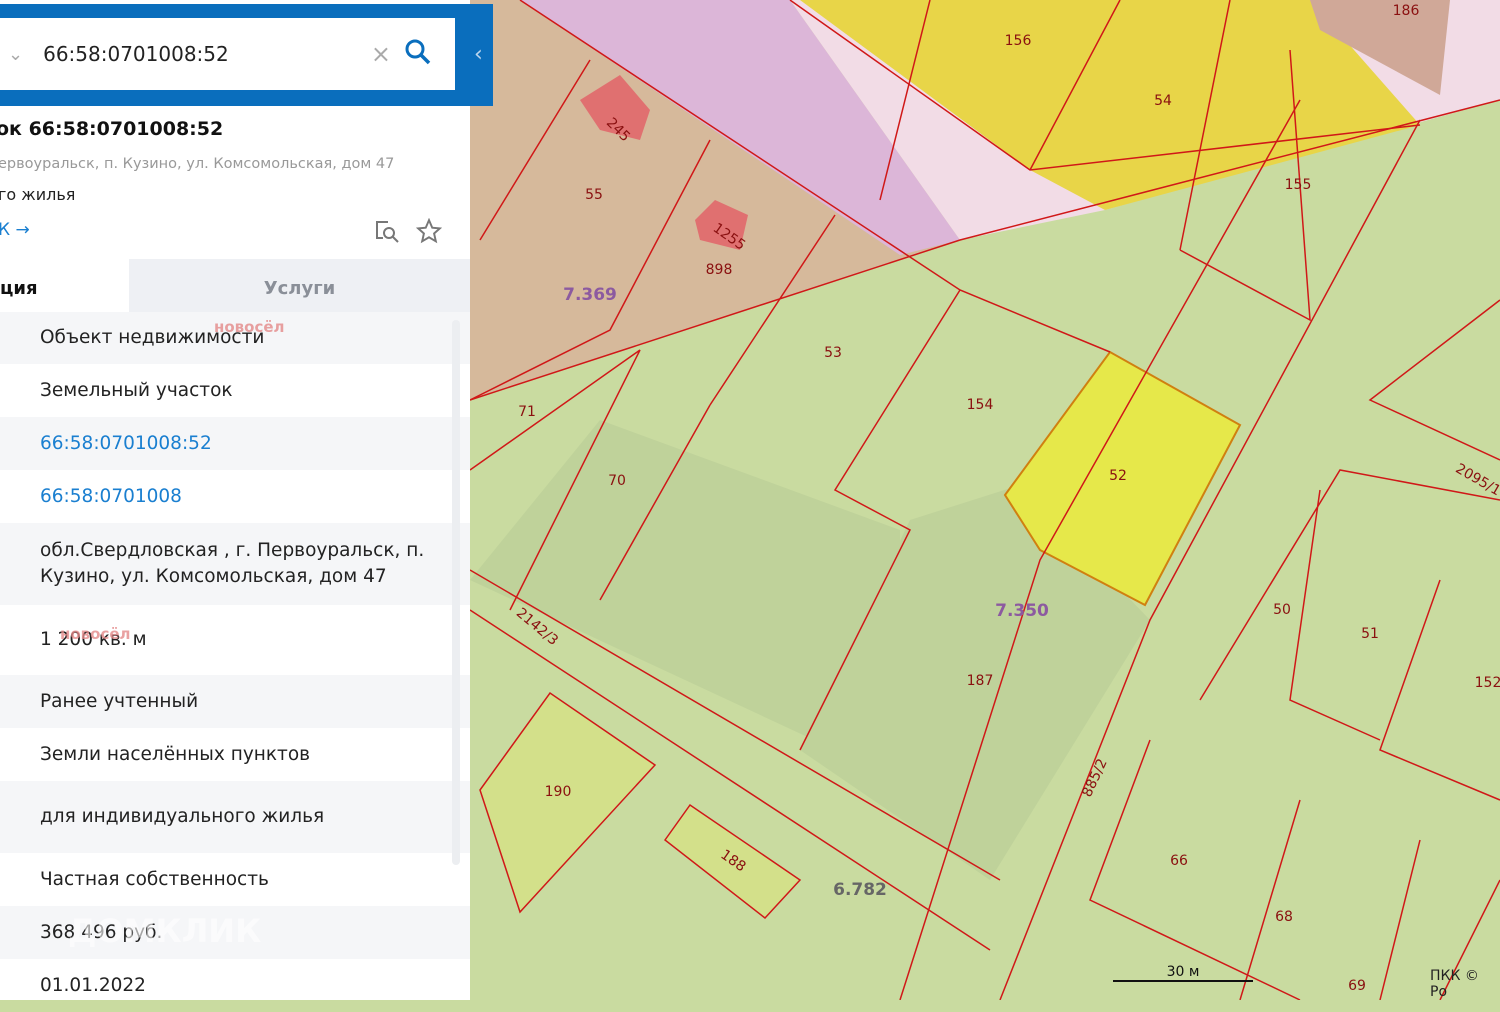  I want to click on tab-services: Услуги, so click(299, 288).